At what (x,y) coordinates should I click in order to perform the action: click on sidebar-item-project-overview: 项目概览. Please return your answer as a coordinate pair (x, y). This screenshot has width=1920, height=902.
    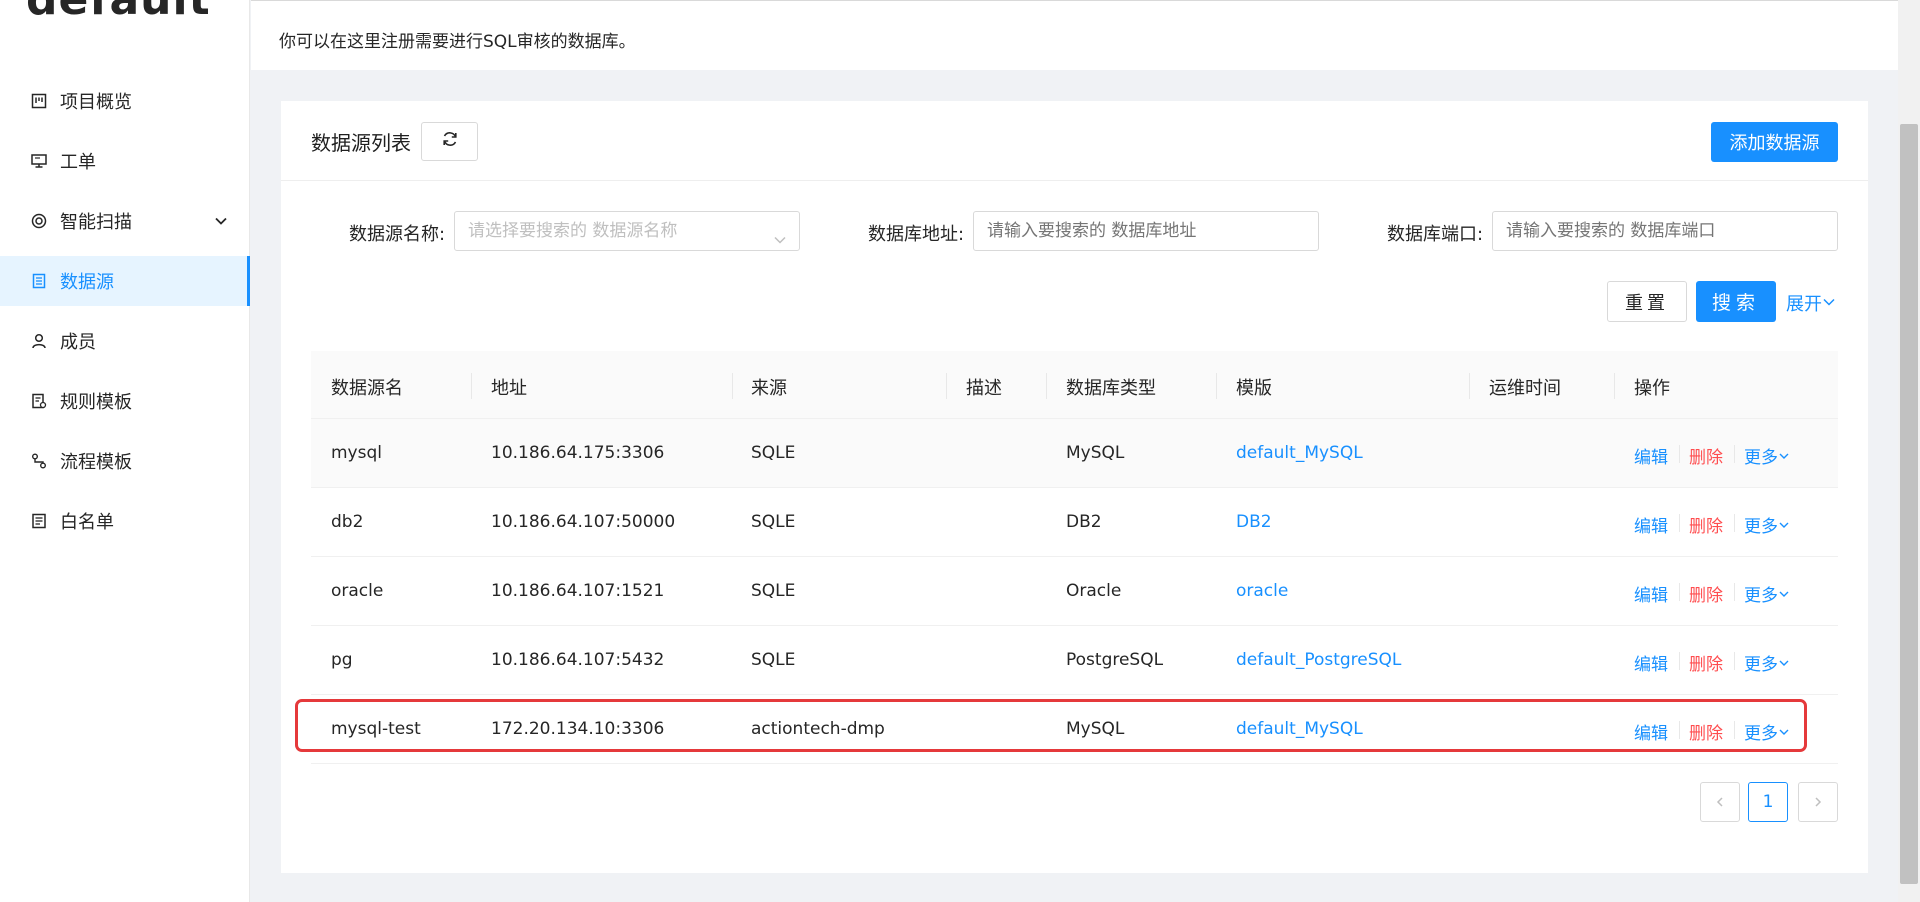
    Looking at the image, I should click on (125, 101).